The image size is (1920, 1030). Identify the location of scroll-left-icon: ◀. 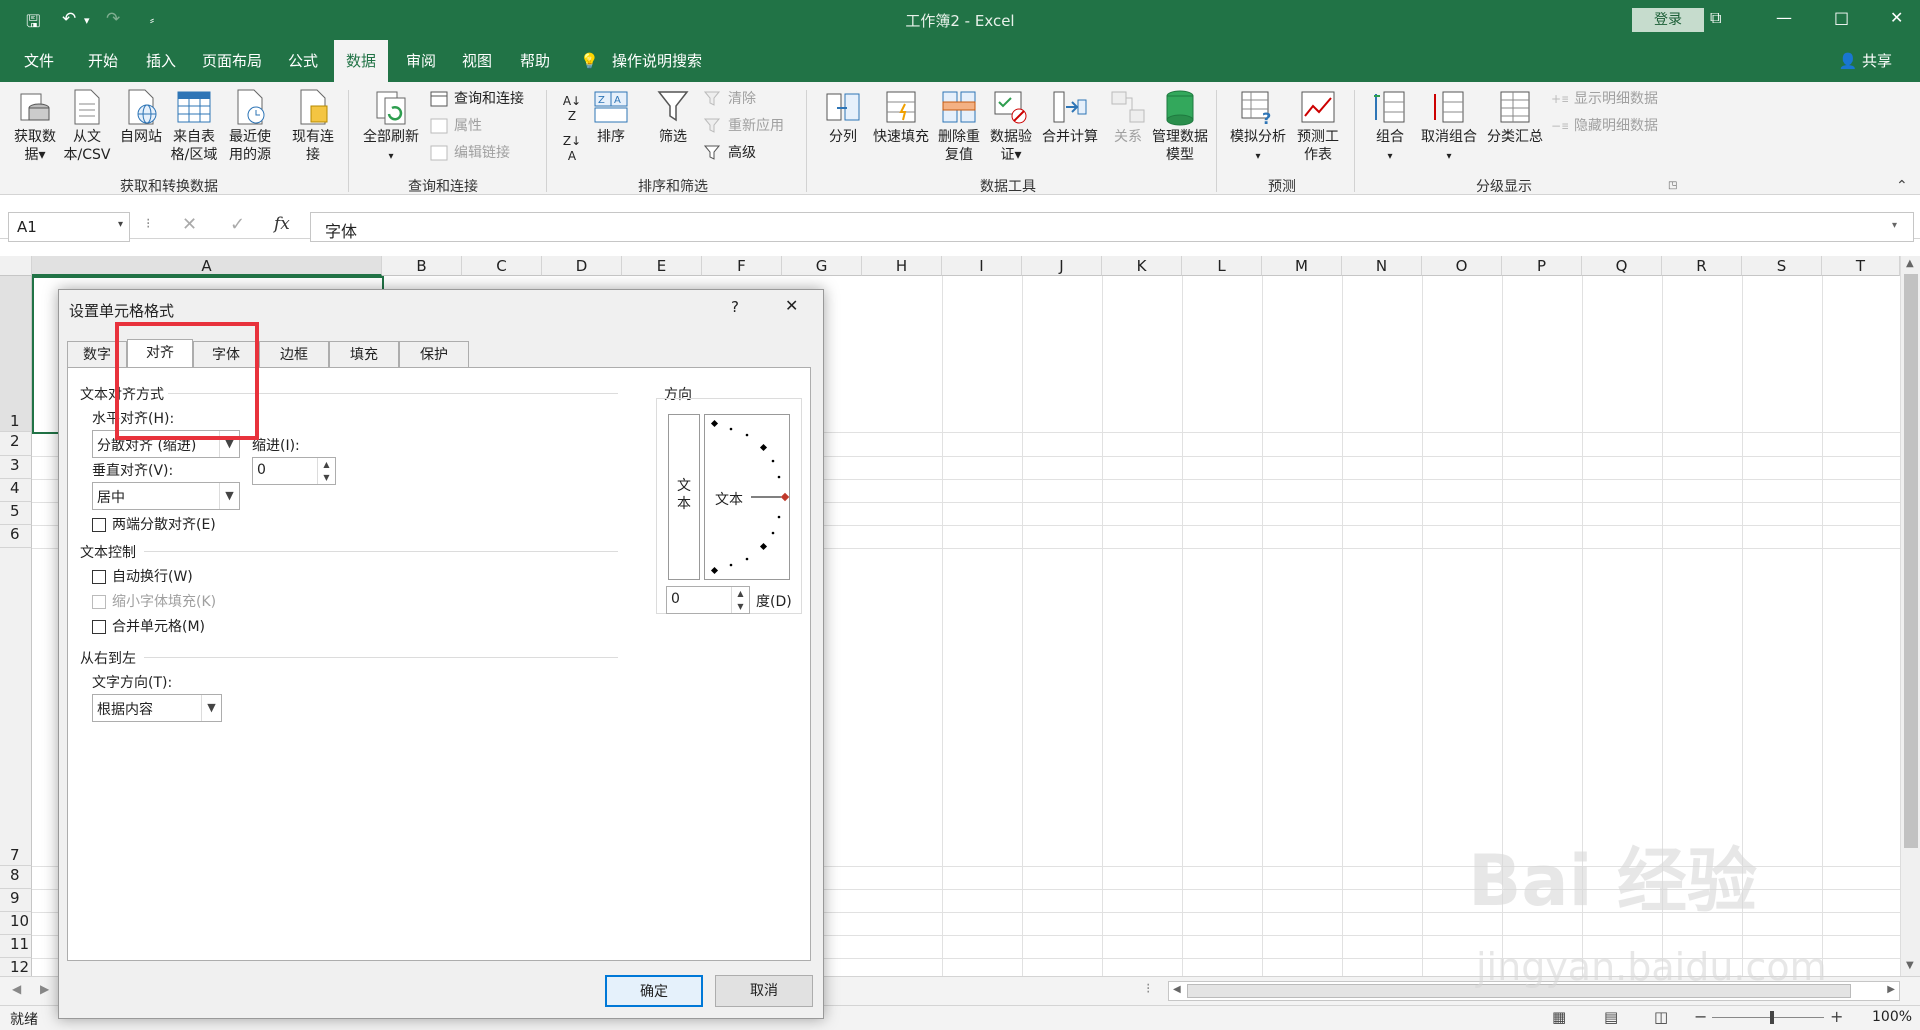
(1177, 989).